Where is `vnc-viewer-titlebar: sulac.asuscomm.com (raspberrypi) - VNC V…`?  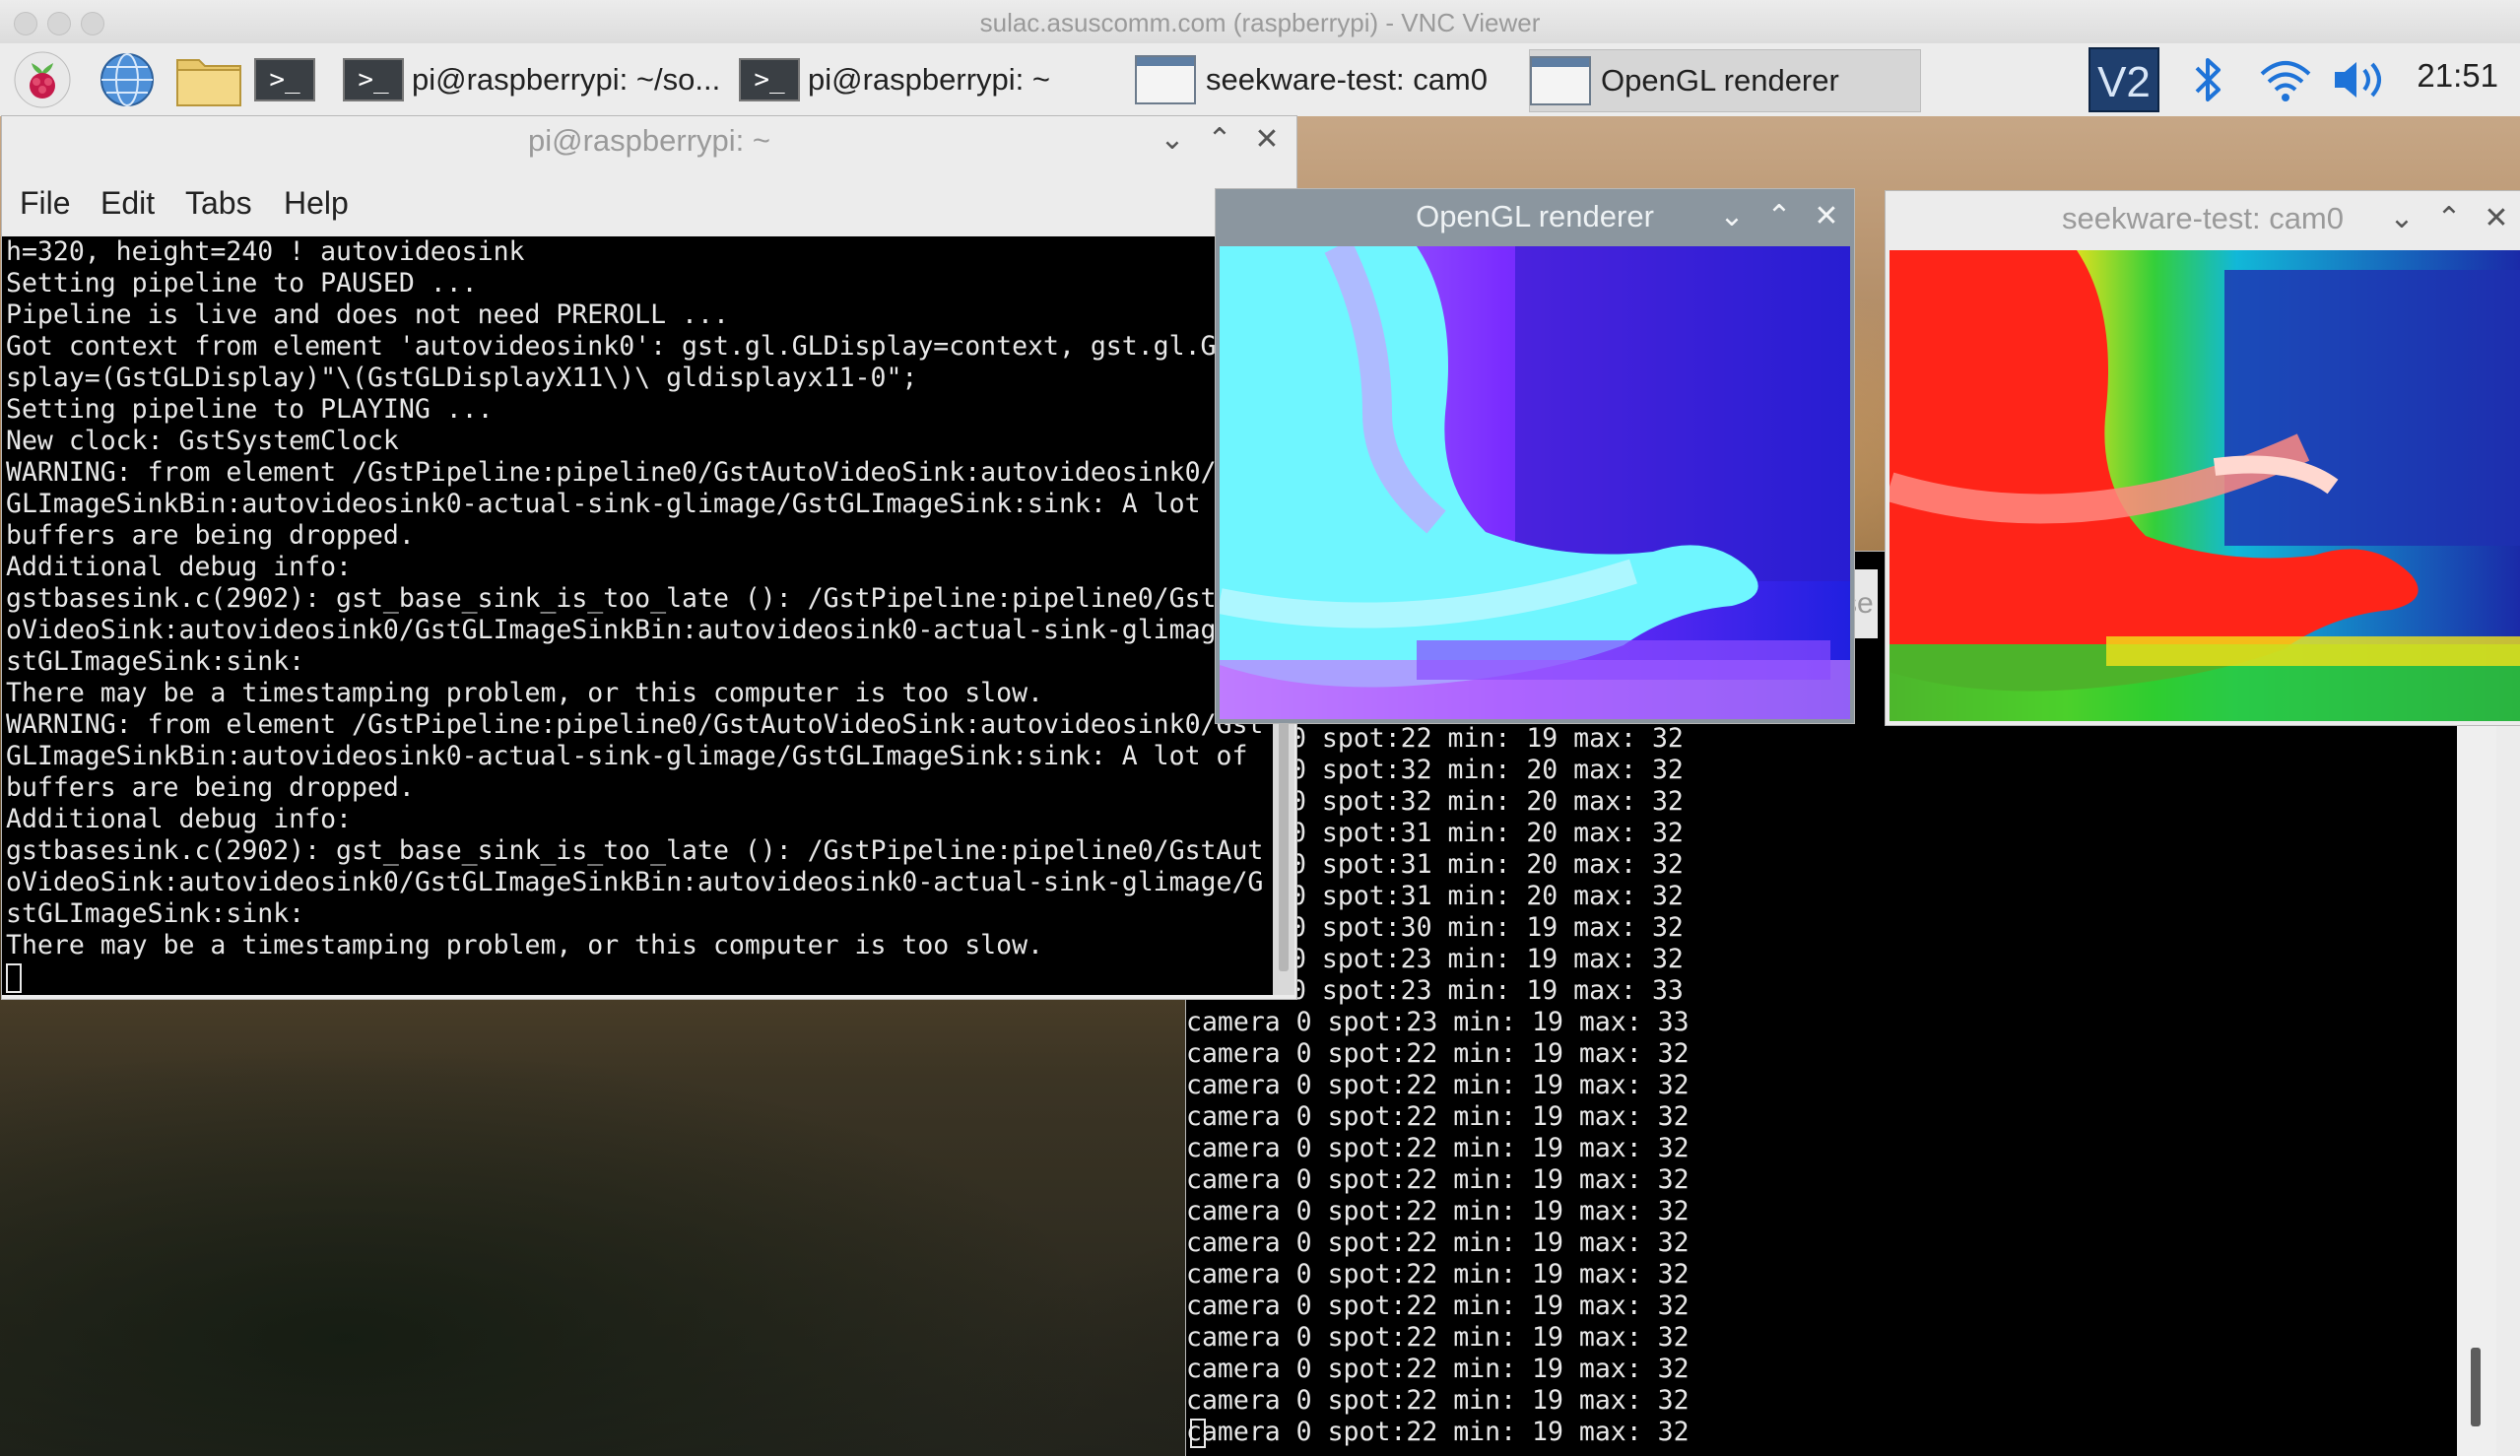
vnc-viewer-titlebar: sulac.asuscomm.com (raspberrypi) - VNC V… is located at coordinates (1260, 22).